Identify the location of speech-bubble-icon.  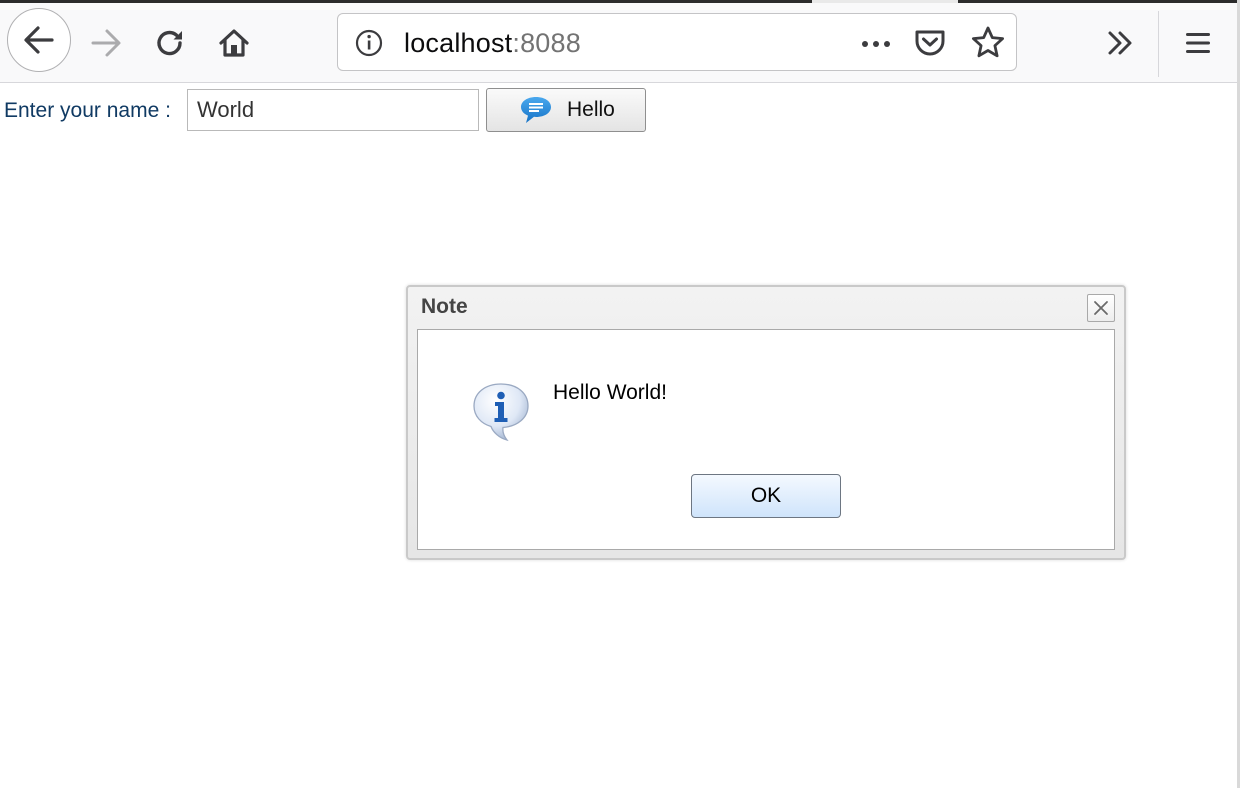
(536, 110).